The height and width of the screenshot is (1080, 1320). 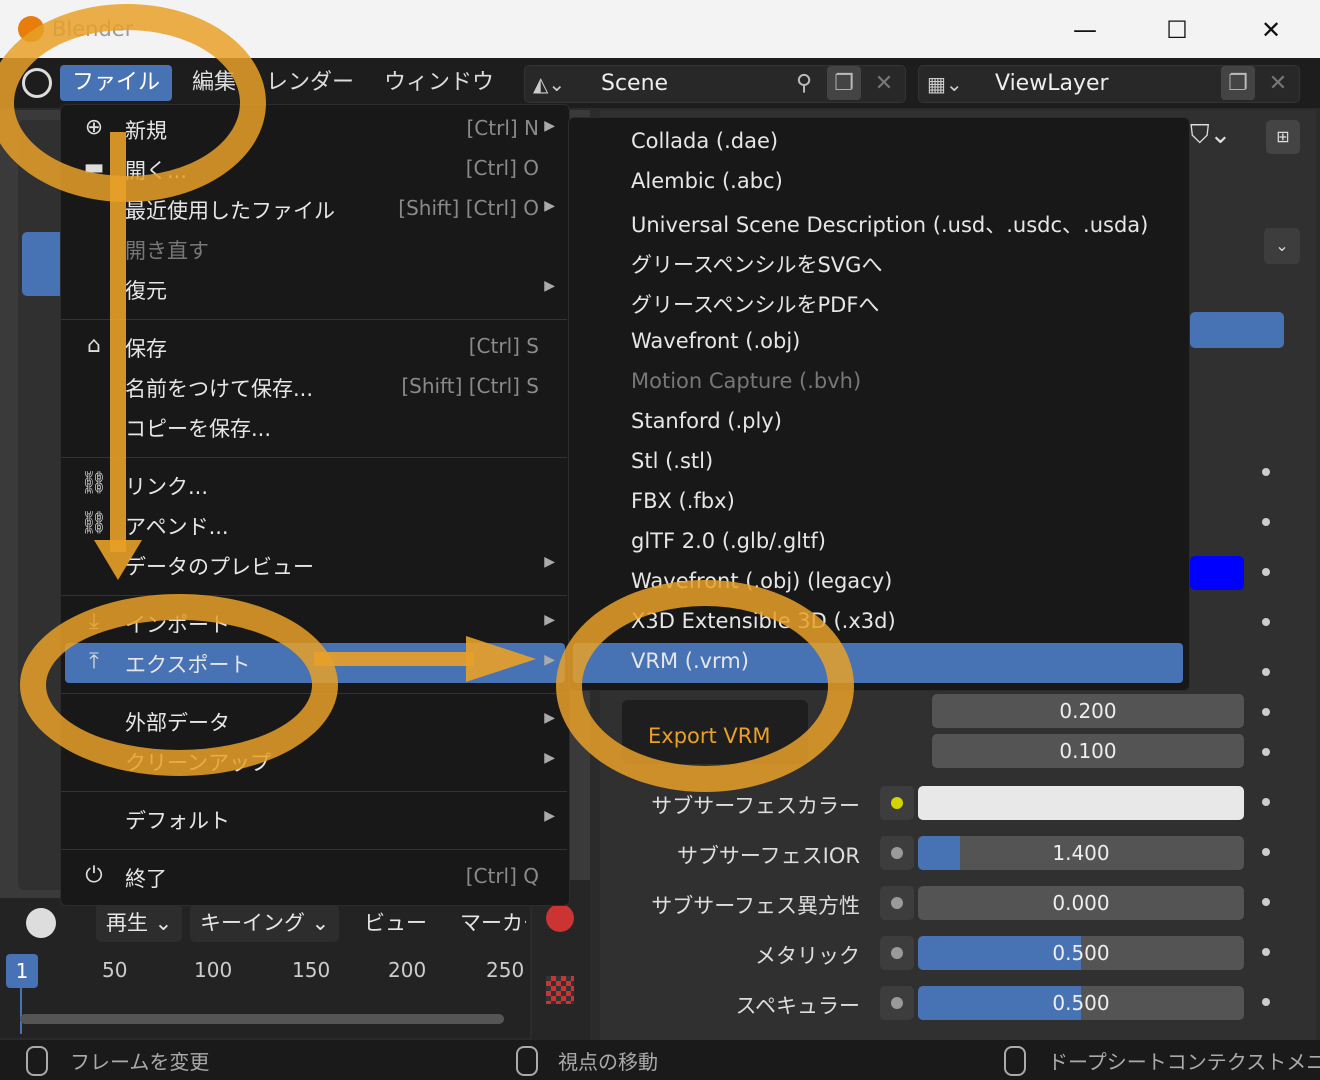 I want to click on export-vrm-button: Export VRM, so click(x=715, y=732).